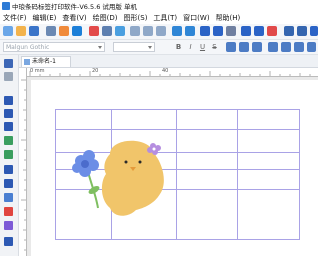  I want to click on undo-icon, so click(177, 31).